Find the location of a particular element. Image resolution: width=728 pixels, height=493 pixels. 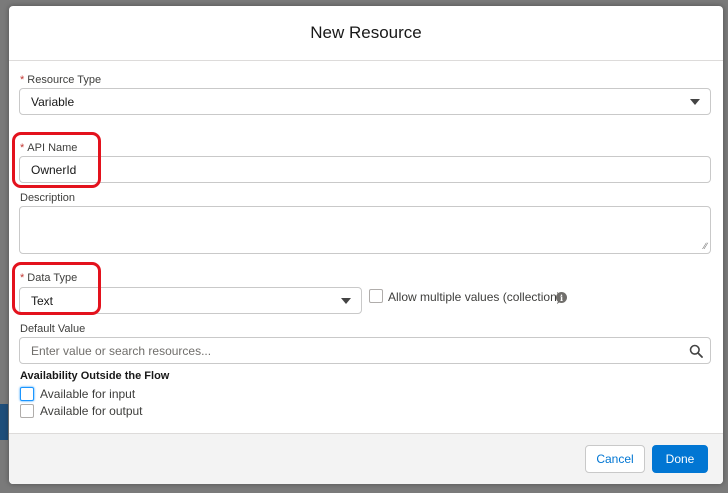

api-name-label: * API Name is located at coordinates (48, 148).